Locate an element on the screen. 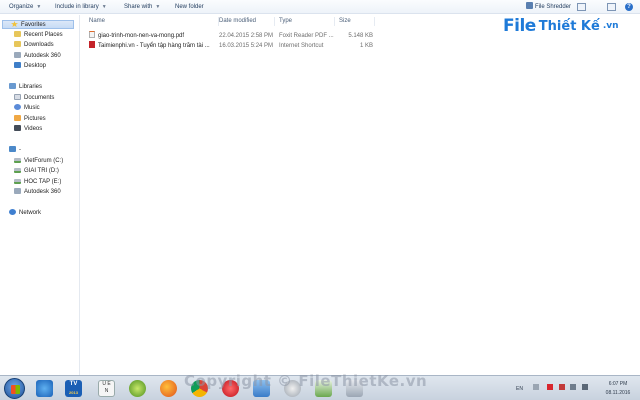 This screenshot has height=400, width=640. nav-drive-c-label: VietForum (C:) is located at coordinates (44, 161).